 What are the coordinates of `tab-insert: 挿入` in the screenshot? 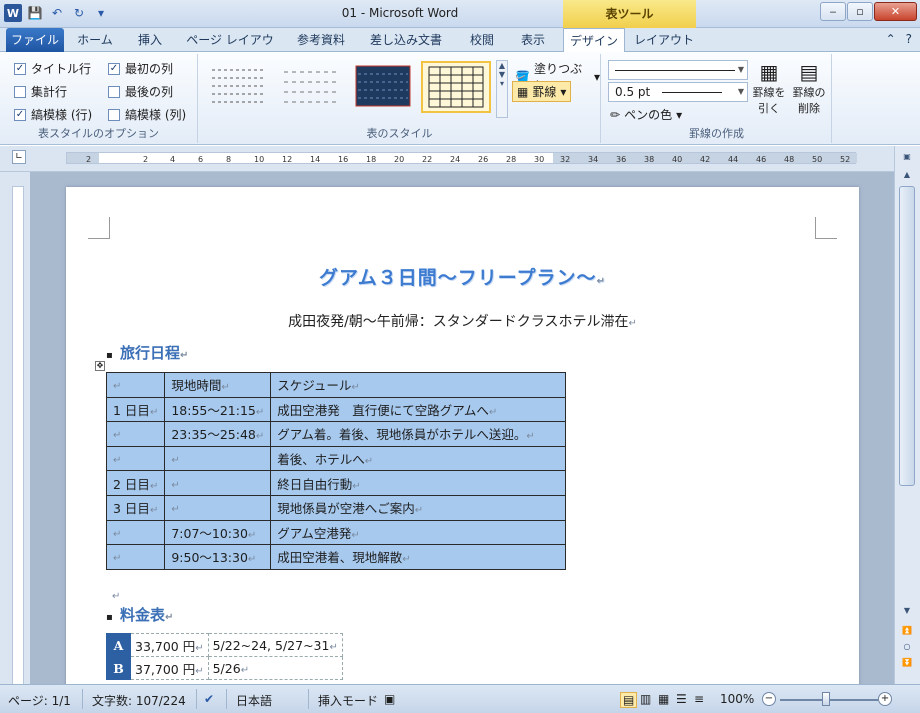 It's located at (150, 40).